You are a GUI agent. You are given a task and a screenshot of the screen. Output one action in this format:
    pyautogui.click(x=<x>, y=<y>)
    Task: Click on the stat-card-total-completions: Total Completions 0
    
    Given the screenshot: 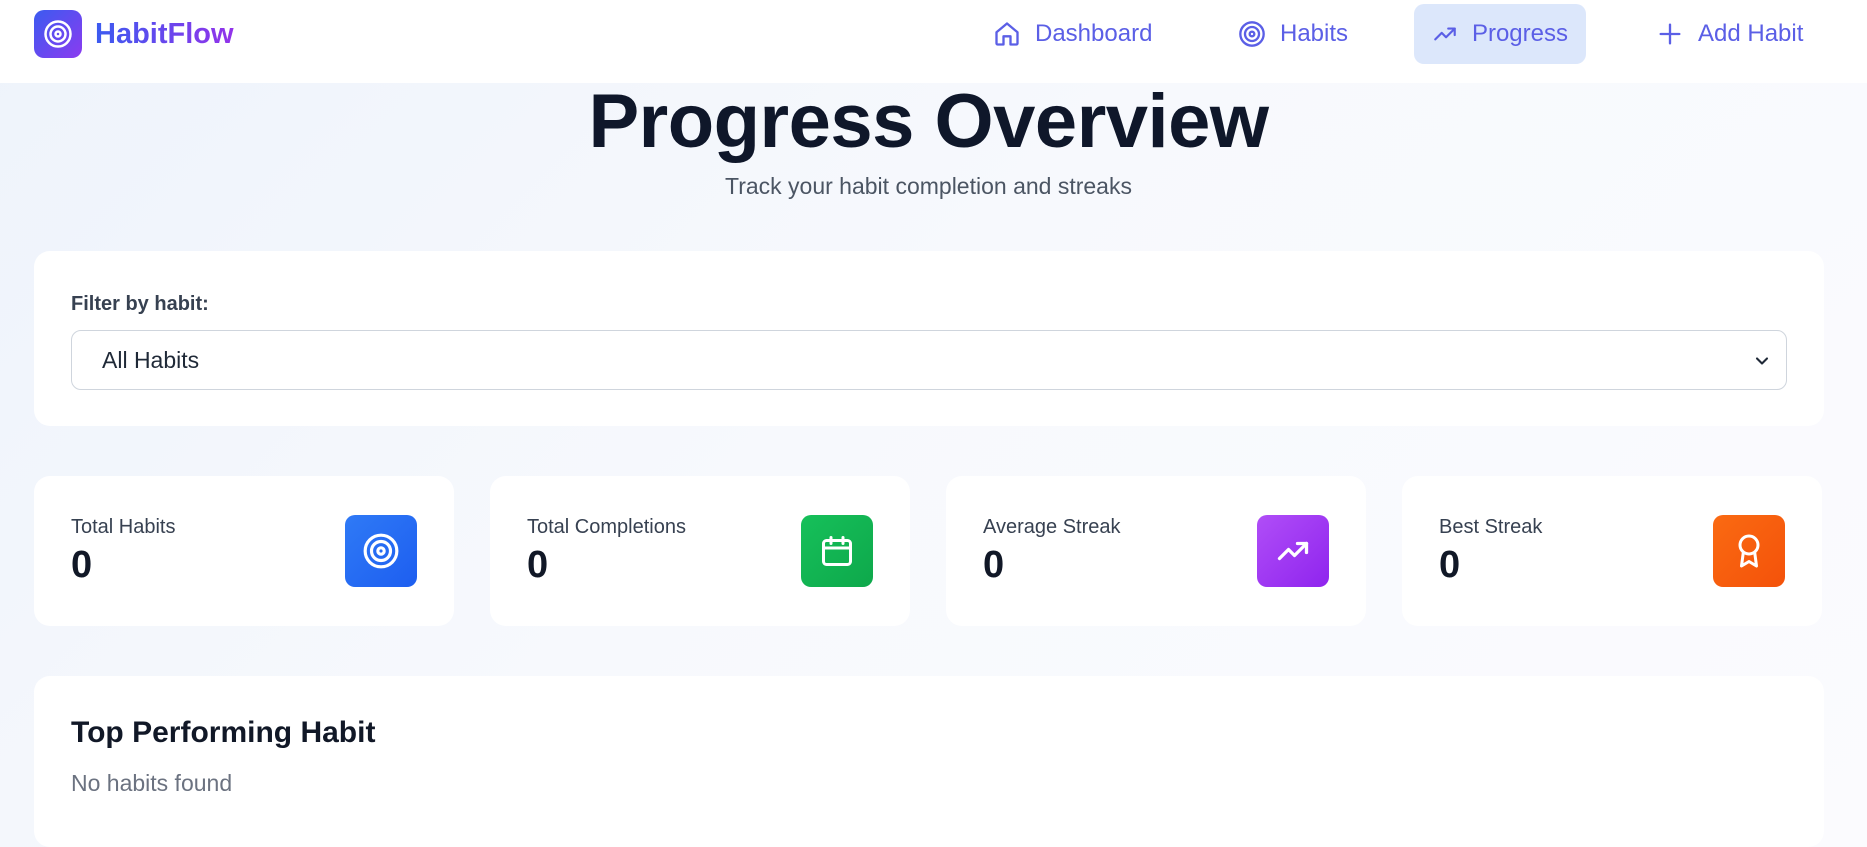 What is the action you would take?
    pyautogui.click(x=700, y=551)
    